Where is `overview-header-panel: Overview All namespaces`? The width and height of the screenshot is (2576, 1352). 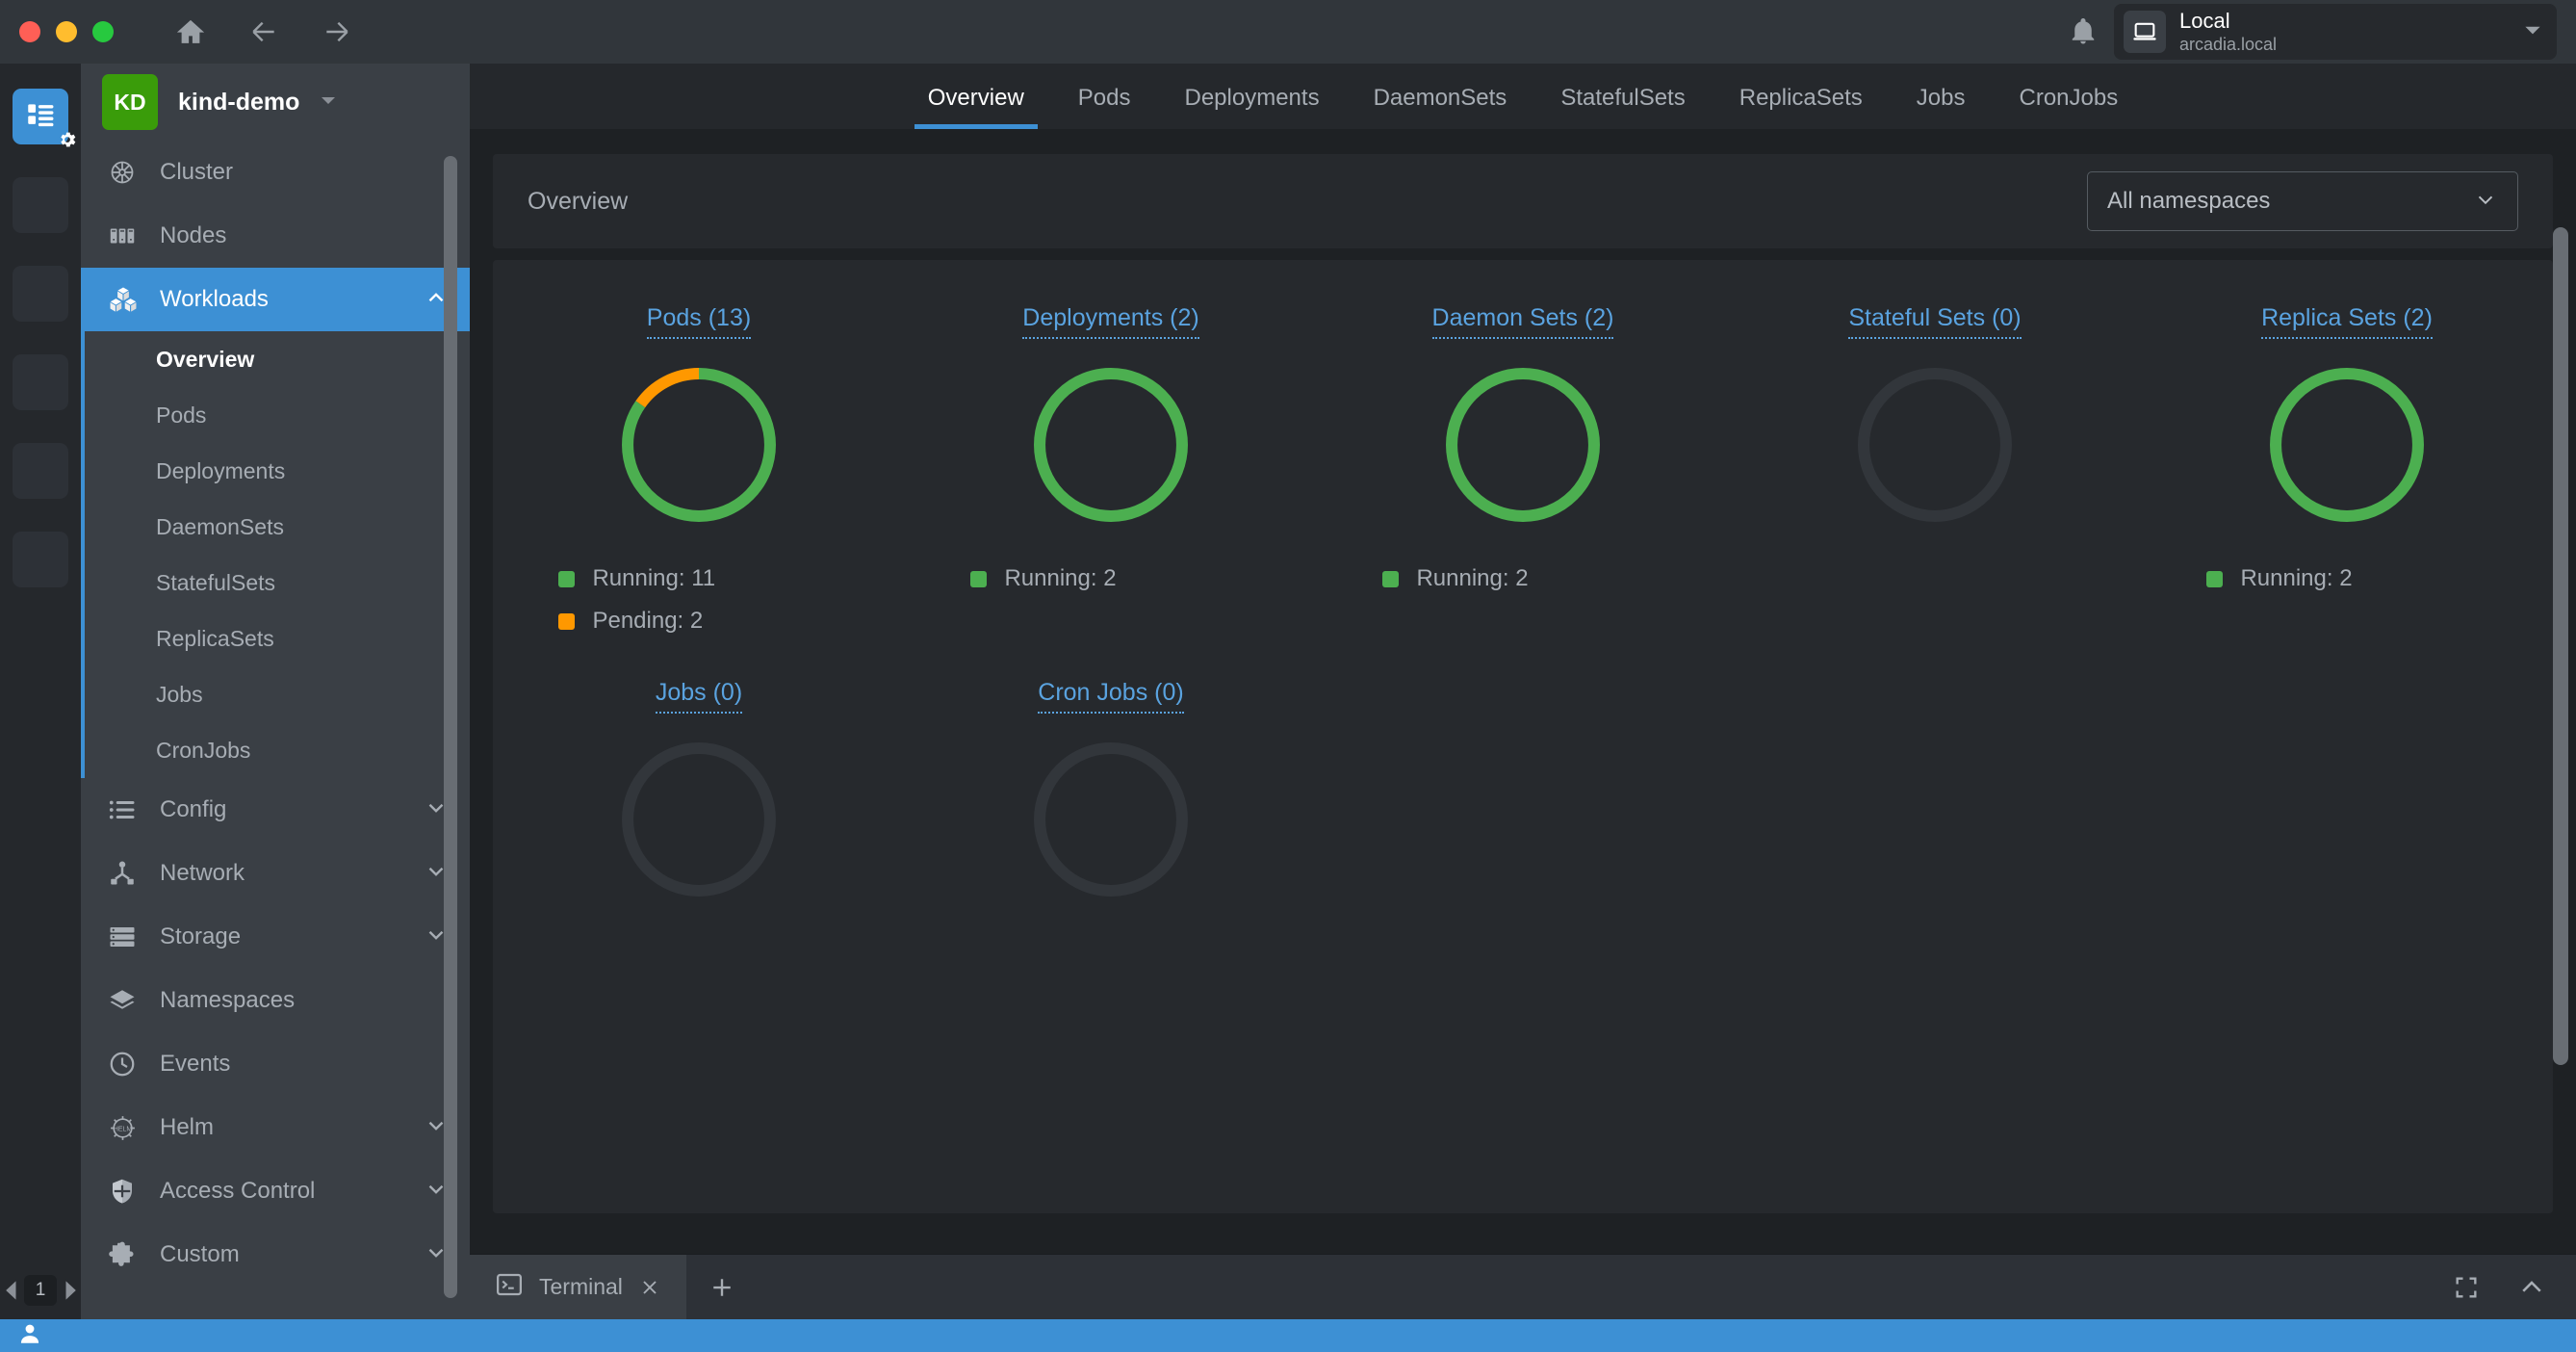 overview-header-panel: Overview All namespaces is located at coordinates (1523, 201).